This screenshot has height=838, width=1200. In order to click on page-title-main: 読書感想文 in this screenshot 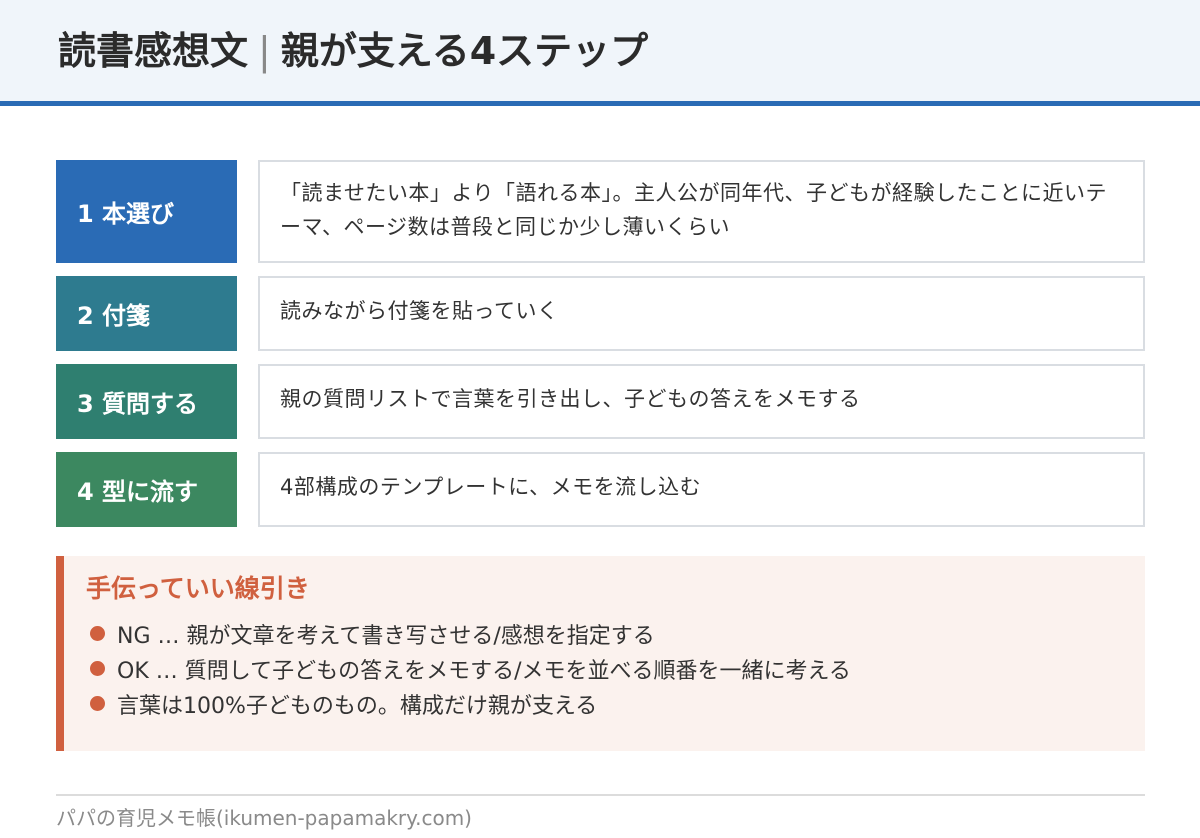, I will do `click(153, 51)`.